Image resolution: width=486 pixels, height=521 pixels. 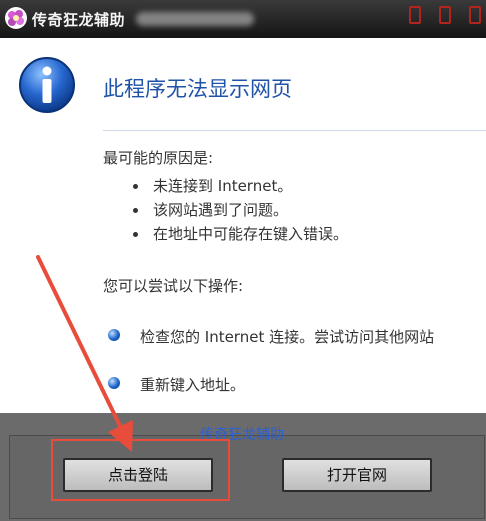 What do you see at coordinates (357, 475) in the screenshot?
I see `open-official-site-button: 打开官网` at bounding box center [357, 475].